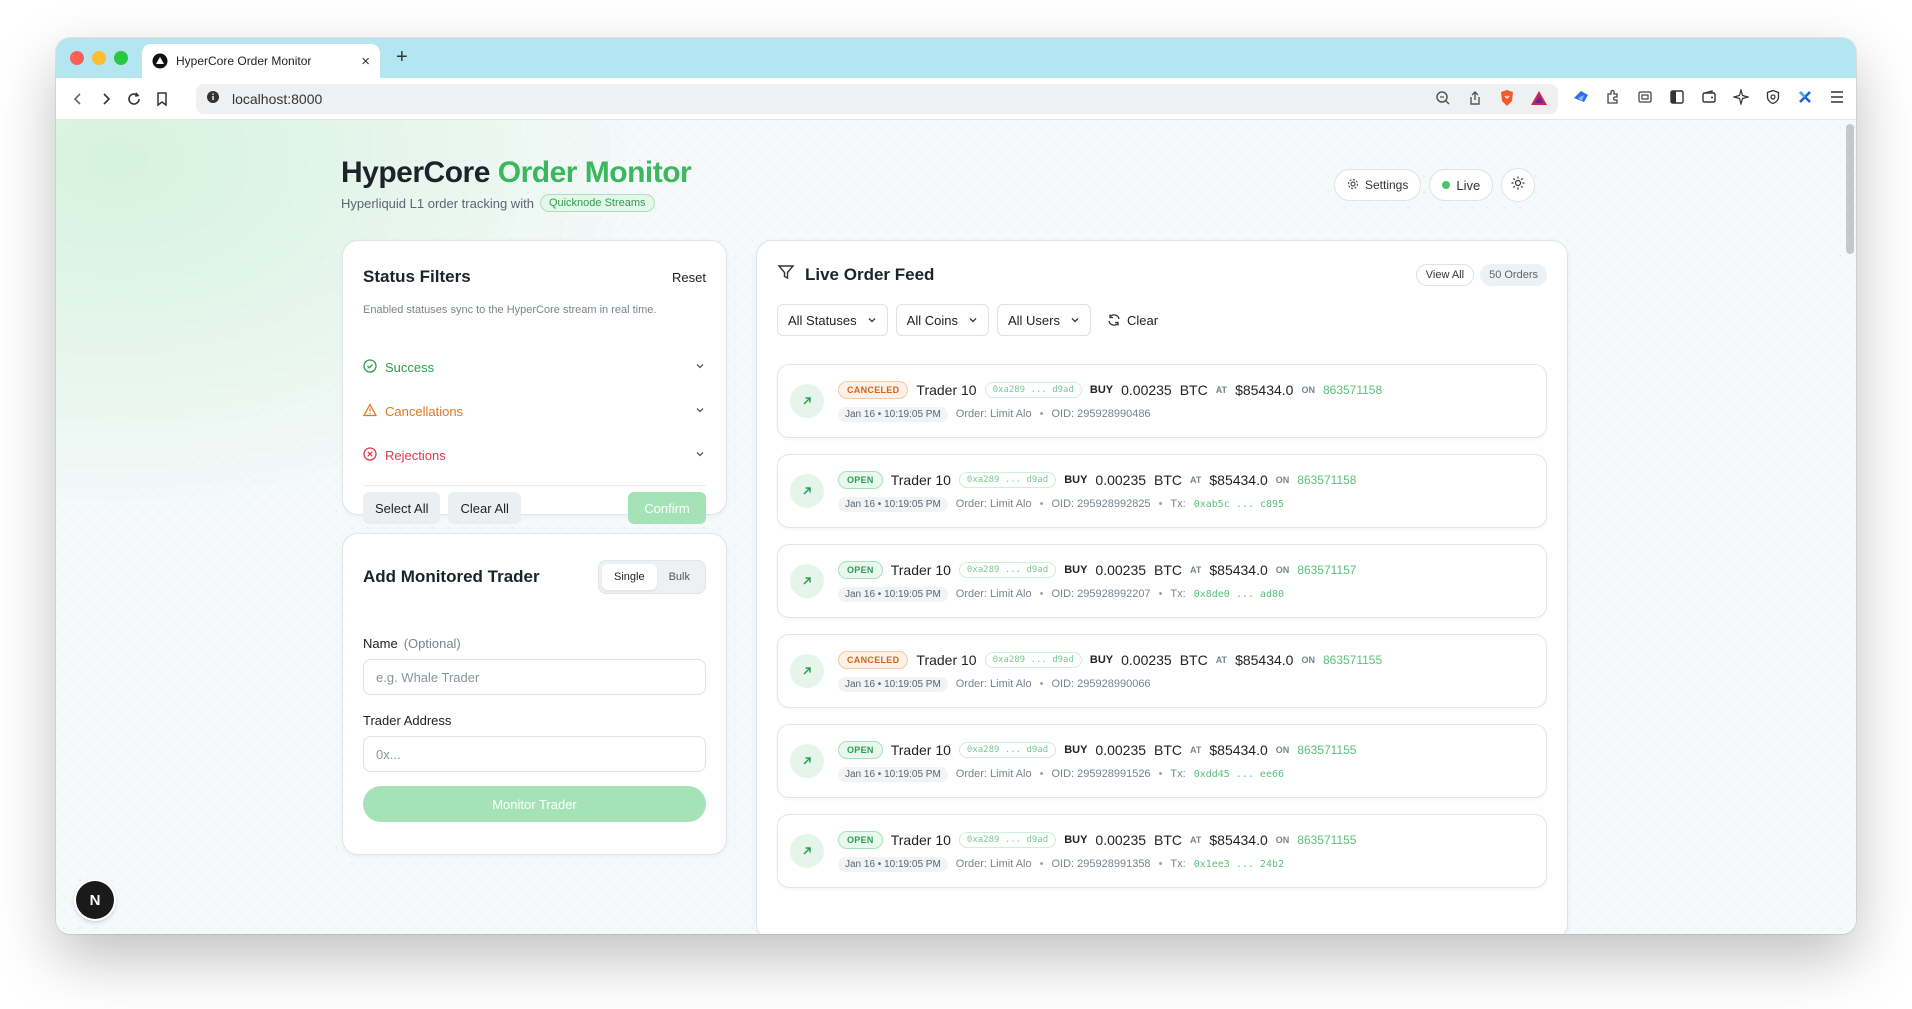 This screenshot has width=1912, height=1009. I want to click on select-all-button: Select All, so click(402, 508).